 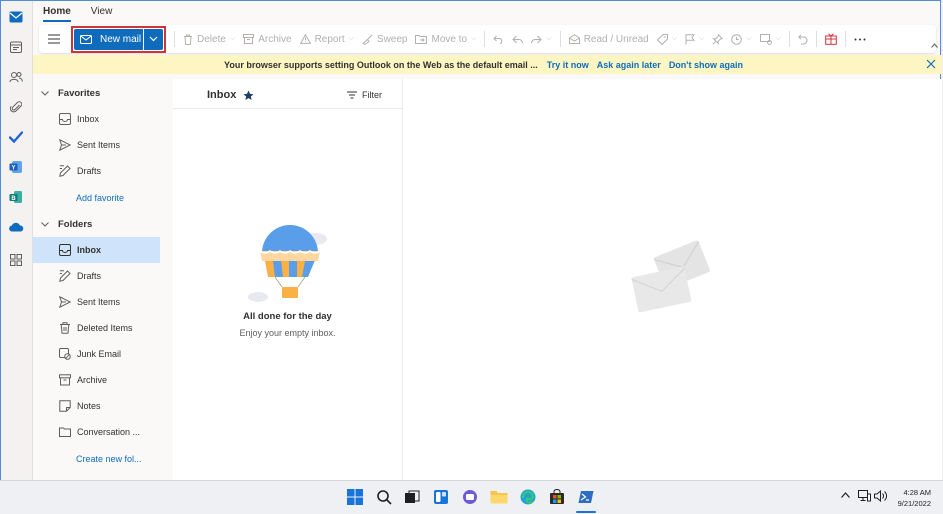 I want to click on task-view-icon, so click(x=412, y=497).